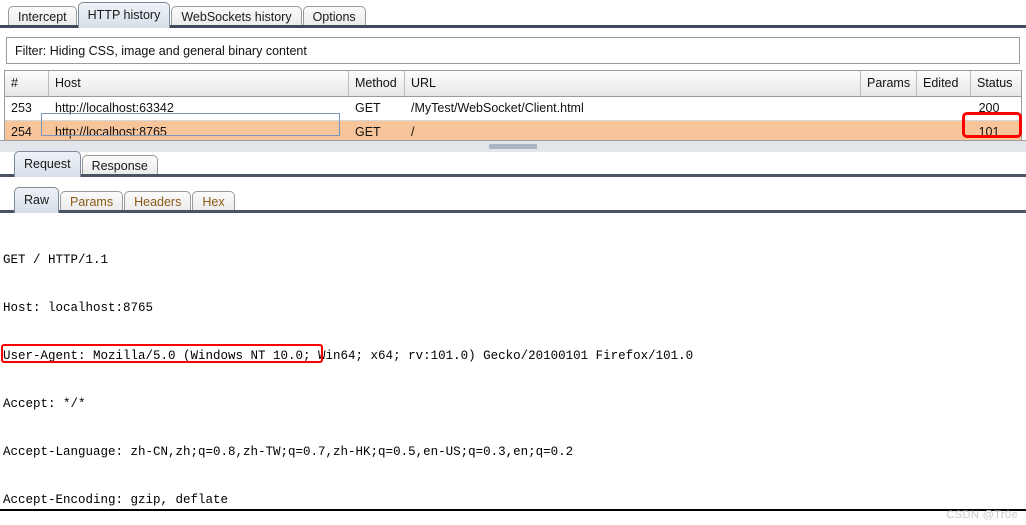  I want to click on cell-number: 253, so click(21, 108).